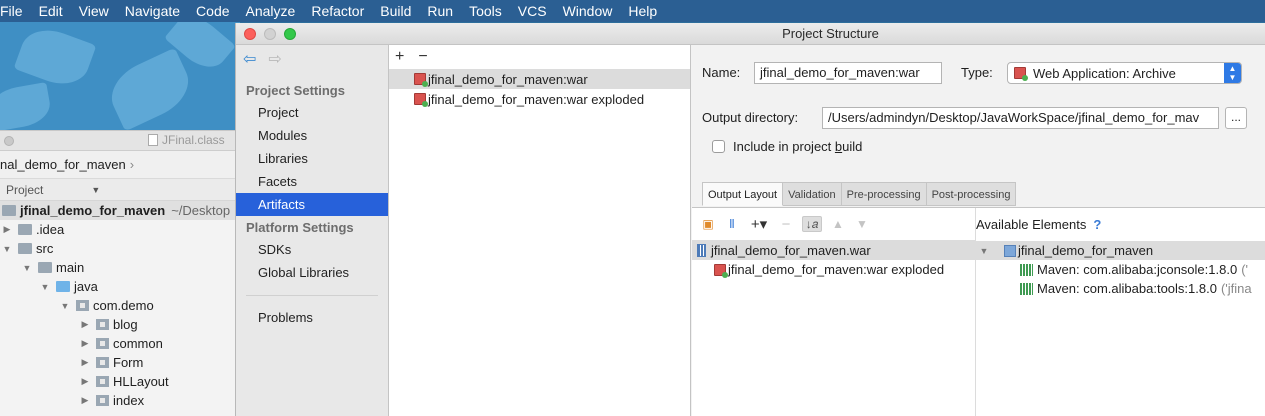  What do you see at coordinates (152, 11) in the screenshot?
I see `menu-navigate: Navigate` at bounding box center [152, 11].